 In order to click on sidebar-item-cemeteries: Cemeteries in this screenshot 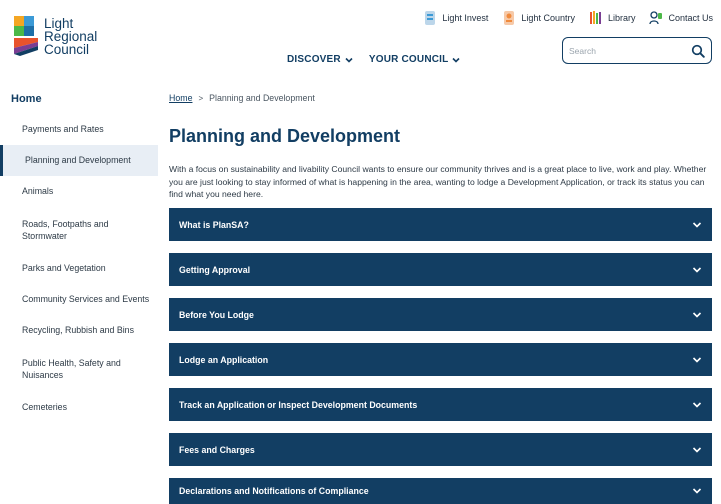, I will do `click(79, 407)`.